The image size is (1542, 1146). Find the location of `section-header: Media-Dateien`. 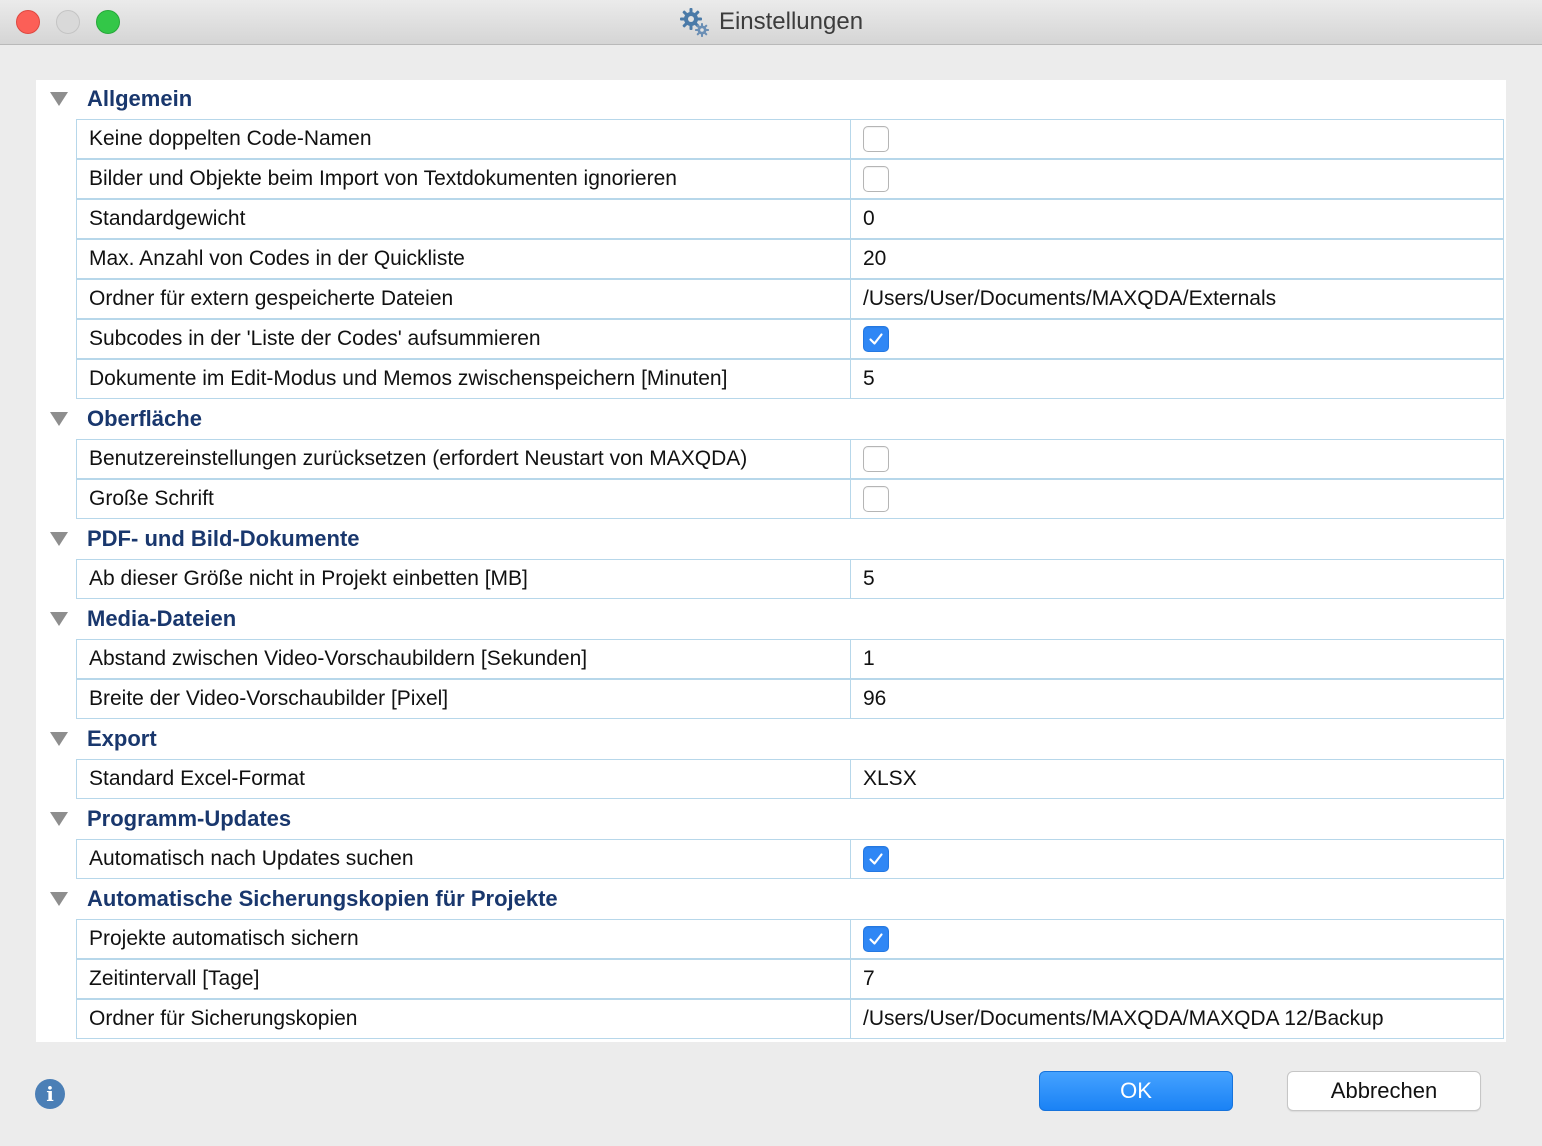

section-header: Media-Dateien is located at coordinates (771, 619).